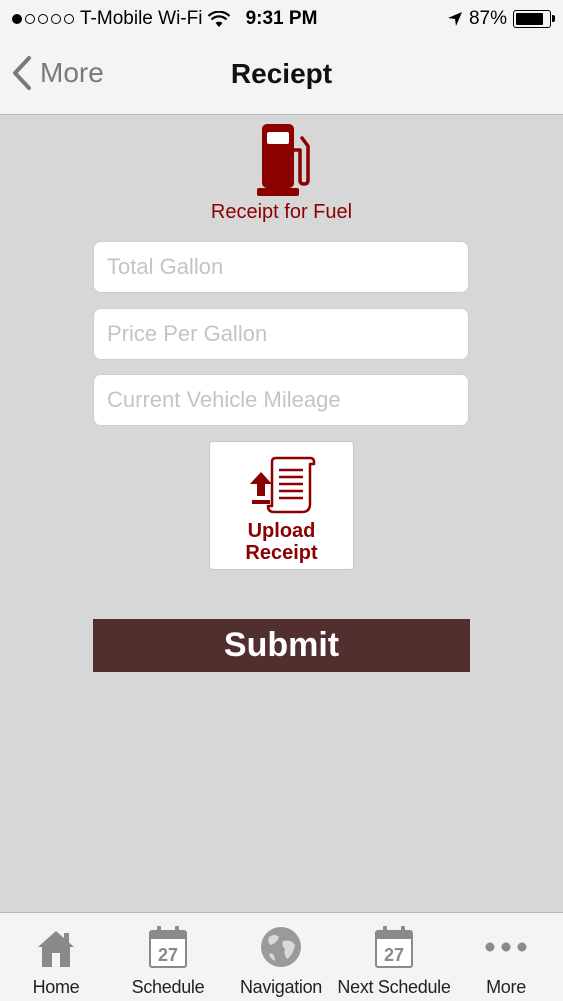  I want to click on price-per-gallon-input, so click(281, 334).